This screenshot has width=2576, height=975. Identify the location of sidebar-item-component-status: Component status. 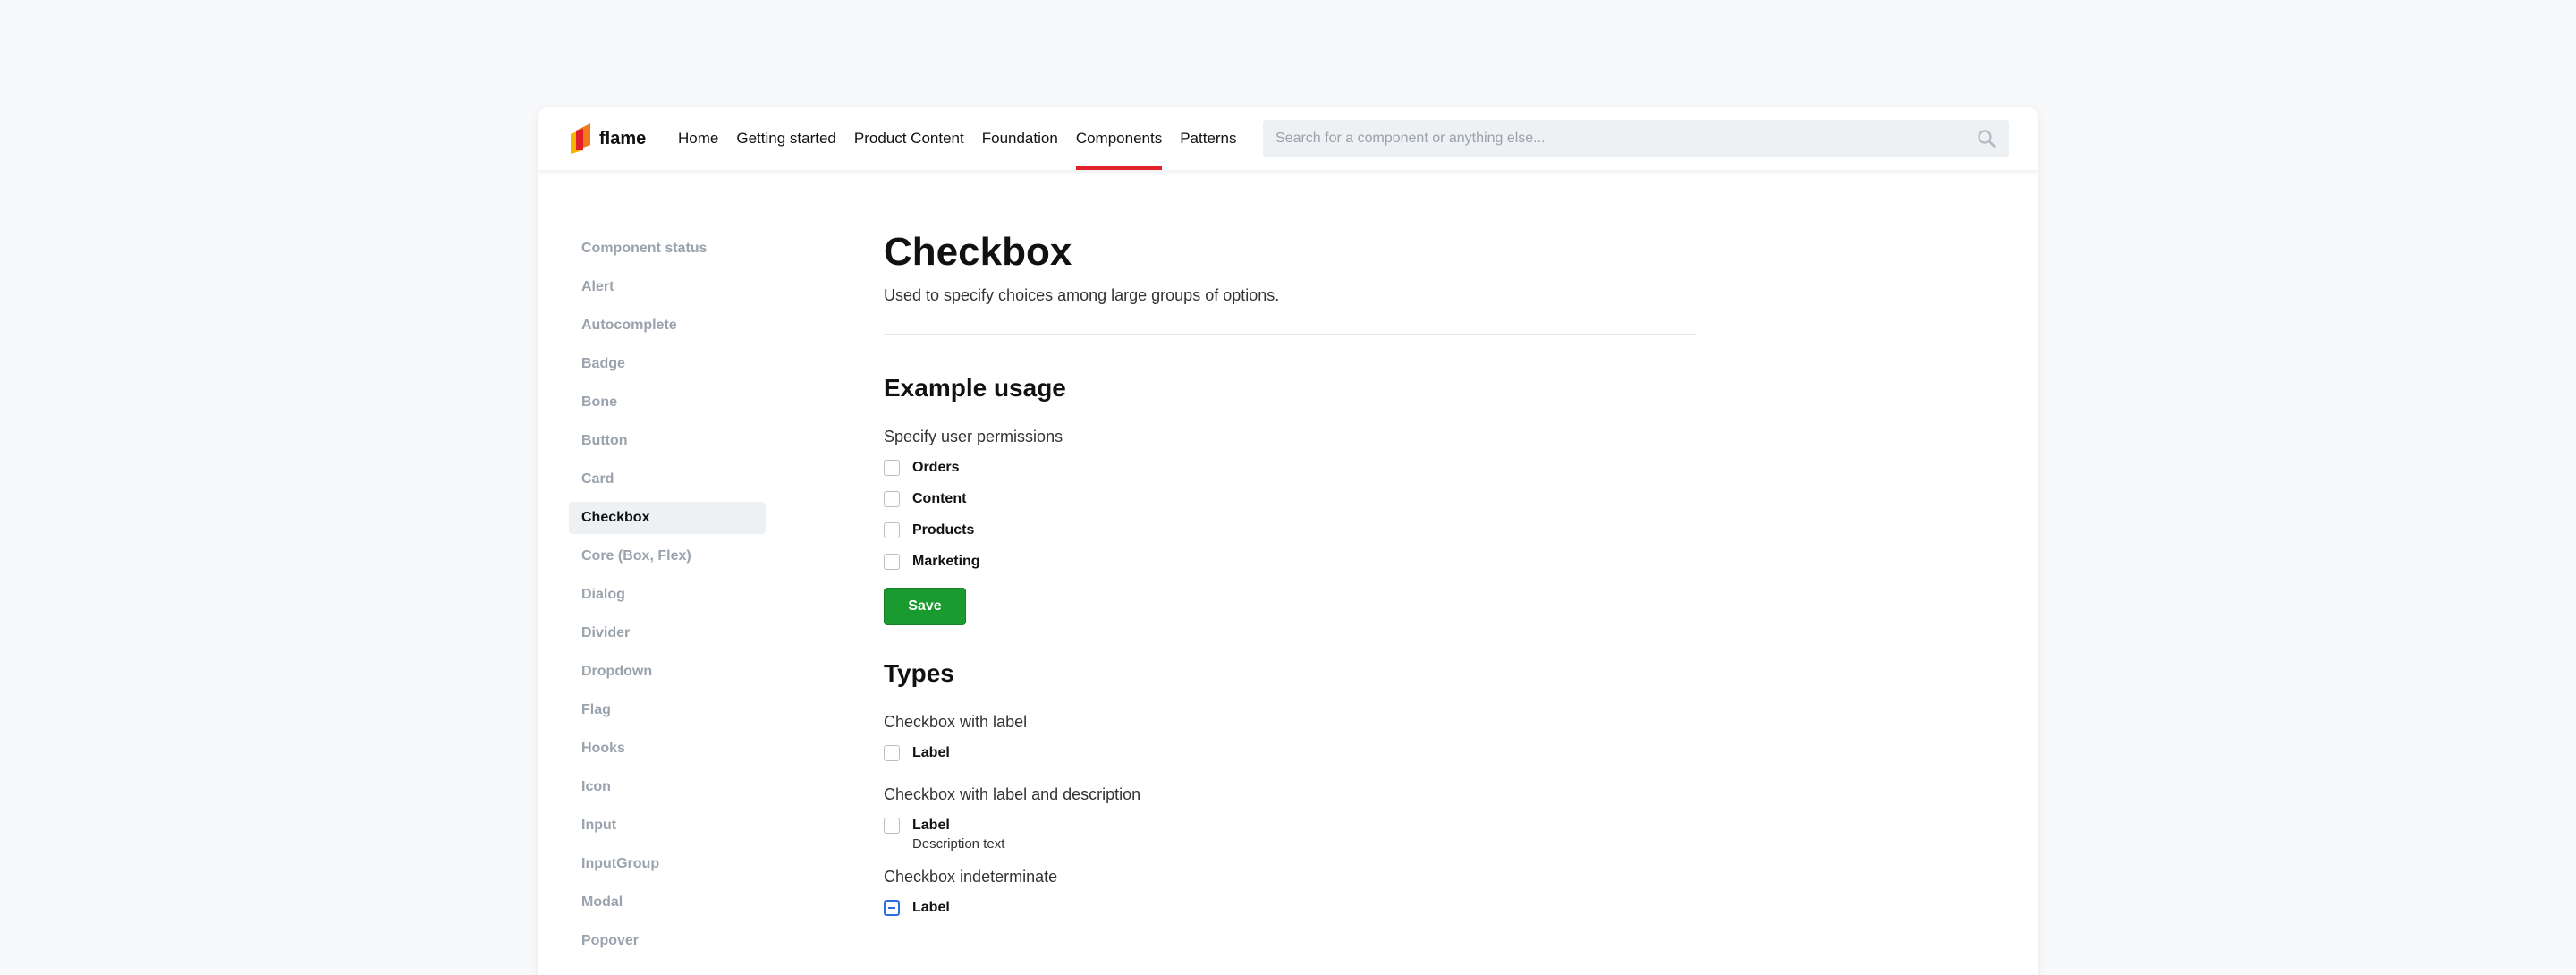
(667, 249).